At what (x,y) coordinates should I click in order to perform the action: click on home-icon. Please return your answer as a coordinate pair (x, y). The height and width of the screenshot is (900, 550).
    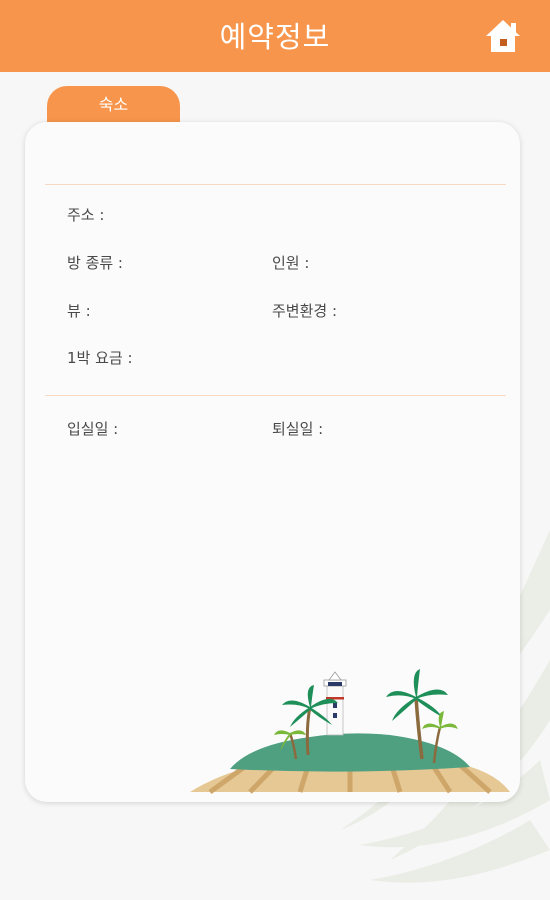
    Looking at the image, I should click on (503, 36).